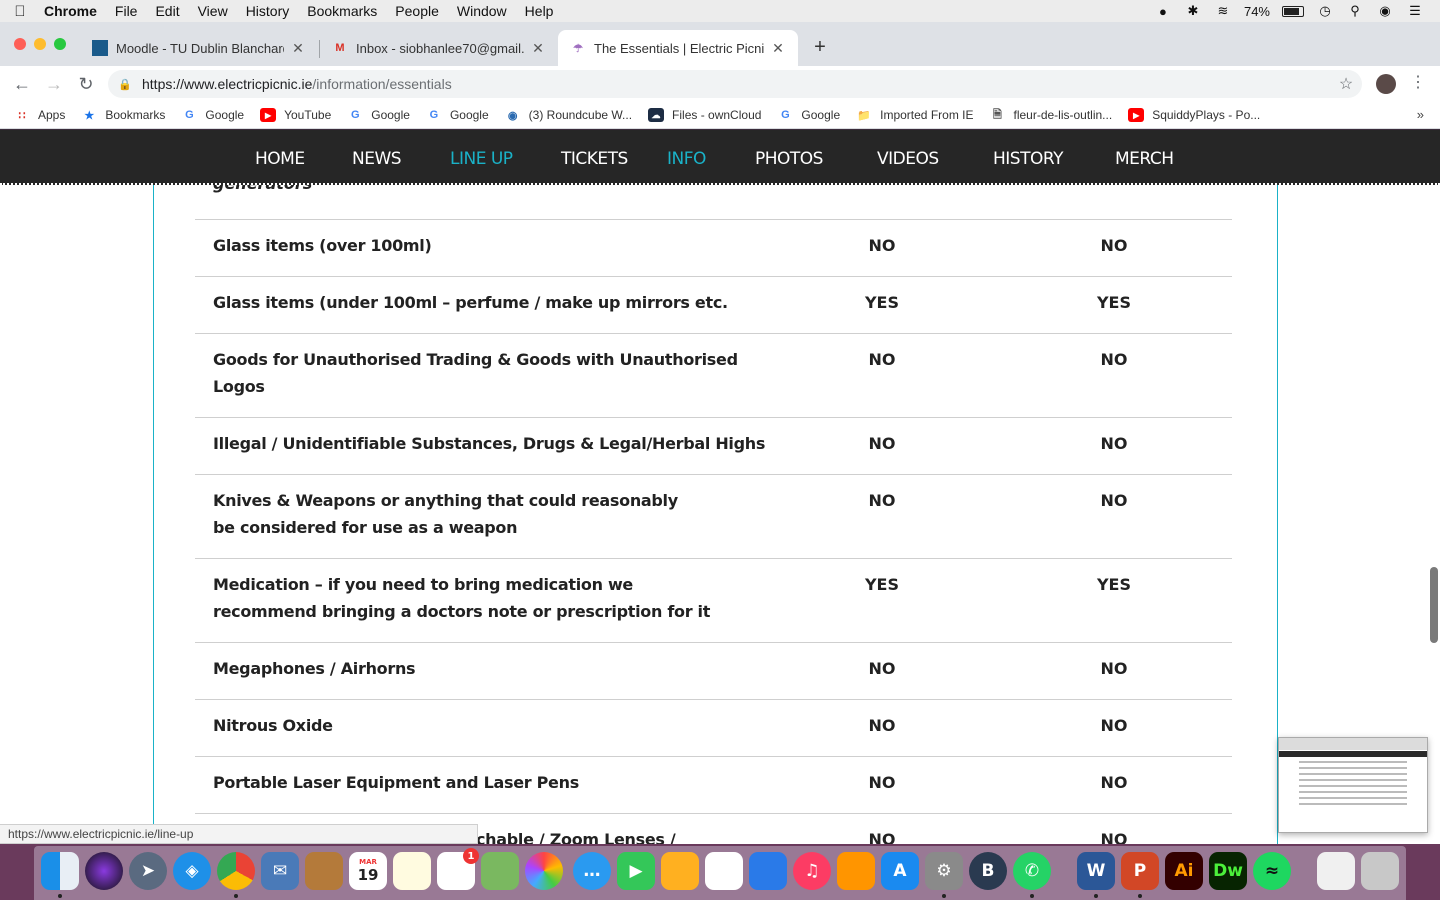 This screenshot has height=900, width=1440. Describe the element at coordinates (213, 11) in the screenshot. I see `menu-view: View` at that location.